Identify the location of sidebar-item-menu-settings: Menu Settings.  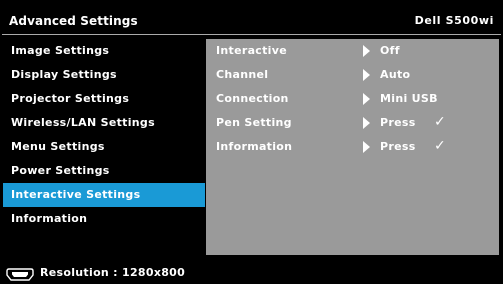
(104, 147).